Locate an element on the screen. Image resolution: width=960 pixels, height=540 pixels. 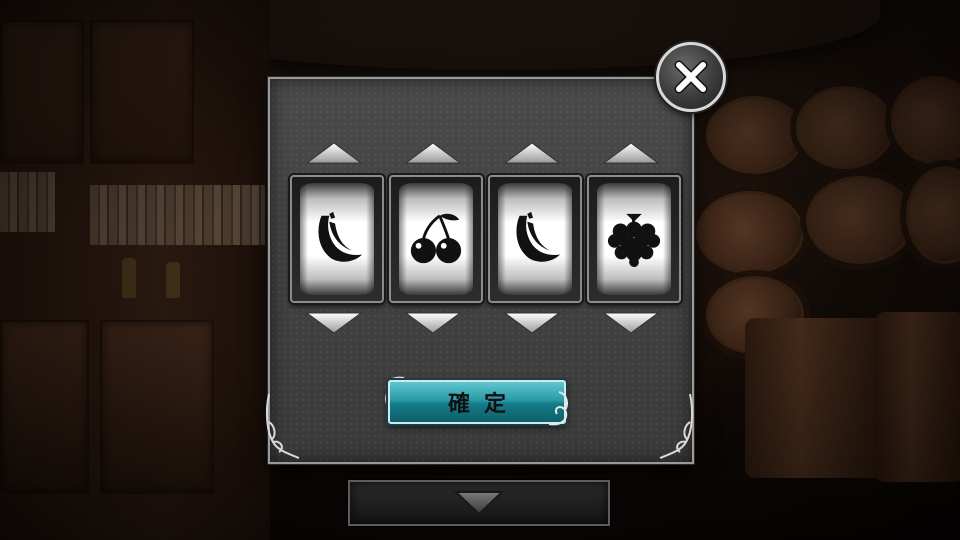
grape-icon is located at coordinates (634, 239).